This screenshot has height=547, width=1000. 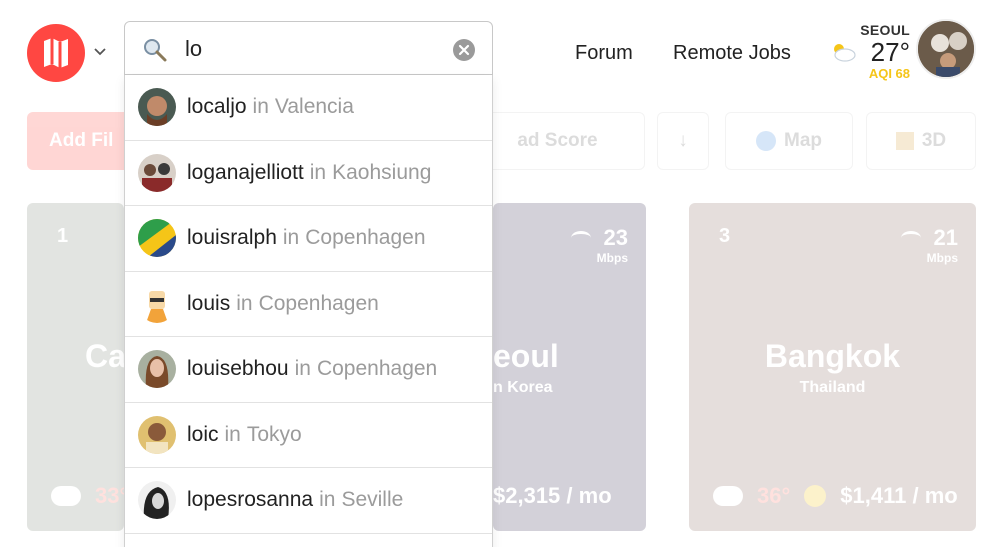 I want to click on card-rank: 1, so click(x=63, y=236).